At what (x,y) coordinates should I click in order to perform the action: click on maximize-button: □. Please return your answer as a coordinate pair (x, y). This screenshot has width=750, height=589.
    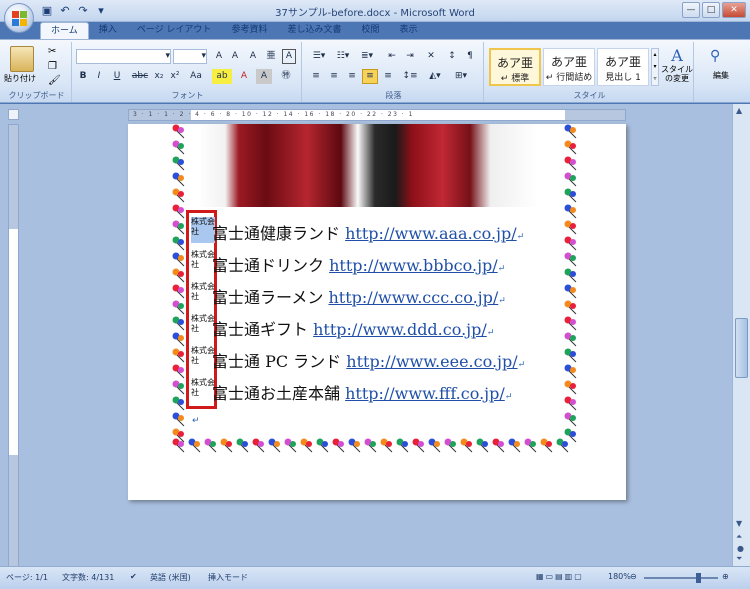
    Looking at the image, I should click on (711, 10).